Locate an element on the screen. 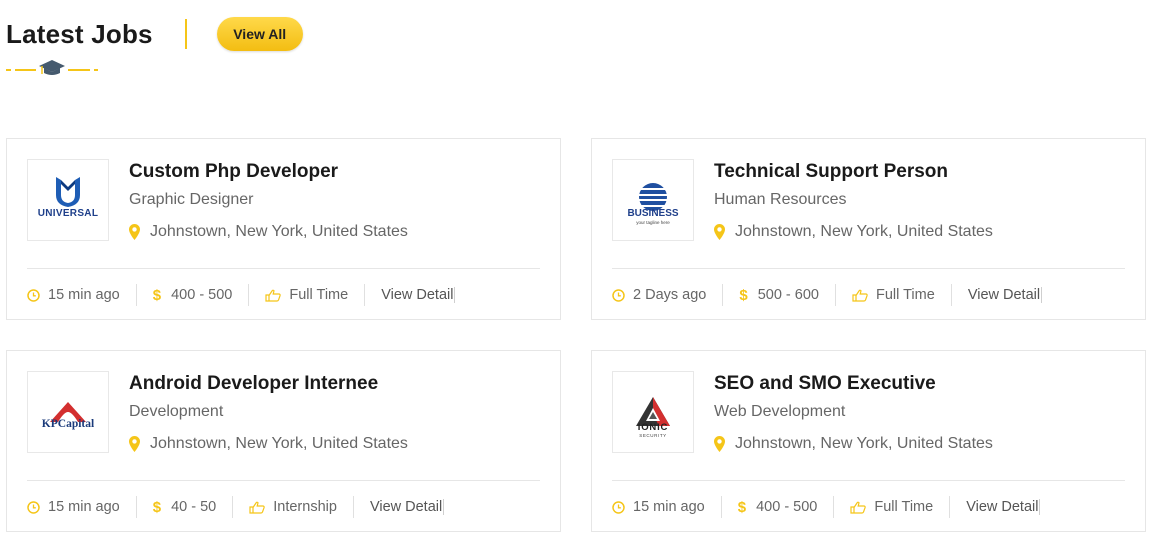  title-divider is located at coordinates (185, 34).